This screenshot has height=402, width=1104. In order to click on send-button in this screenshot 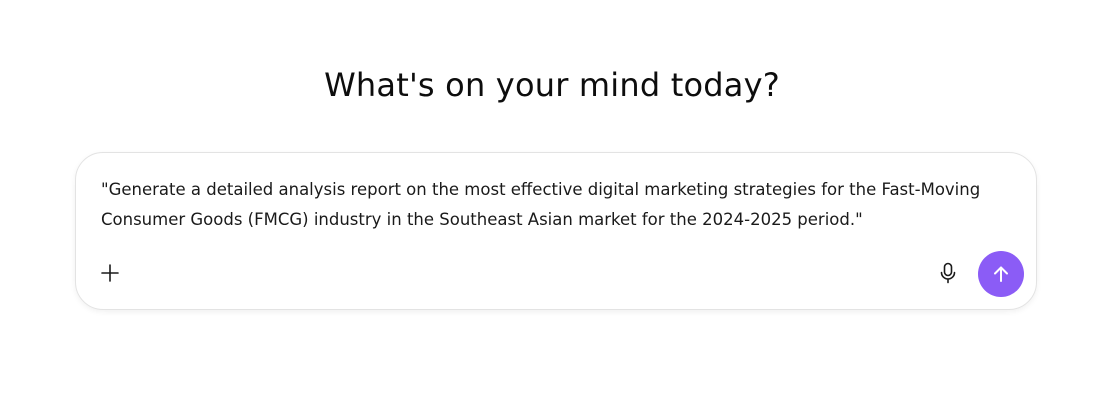, I will do `click(1001, 274)`.